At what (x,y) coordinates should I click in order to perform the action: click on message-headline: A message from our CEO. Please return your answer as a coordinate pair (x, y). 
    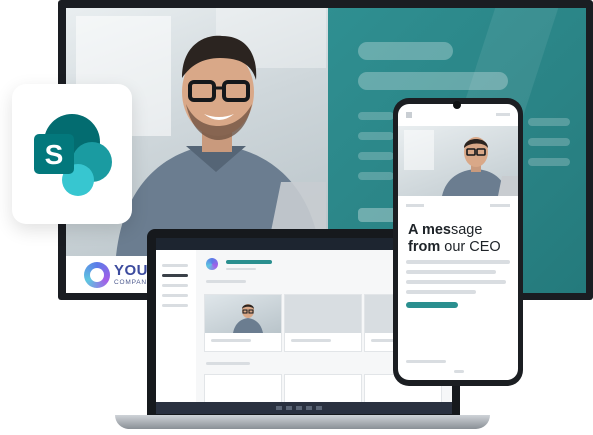
    Looking at the image, I should click on (454, 238).